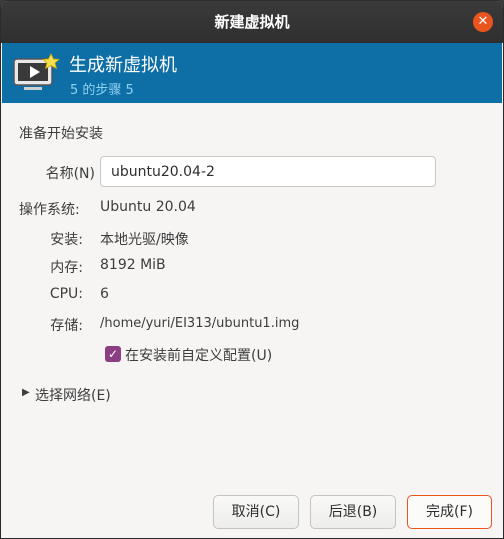  What do you see at coordinates (353, 512) in the screenshot?
I see `back-button: 后退(B)` at bounding box center [353, 512].